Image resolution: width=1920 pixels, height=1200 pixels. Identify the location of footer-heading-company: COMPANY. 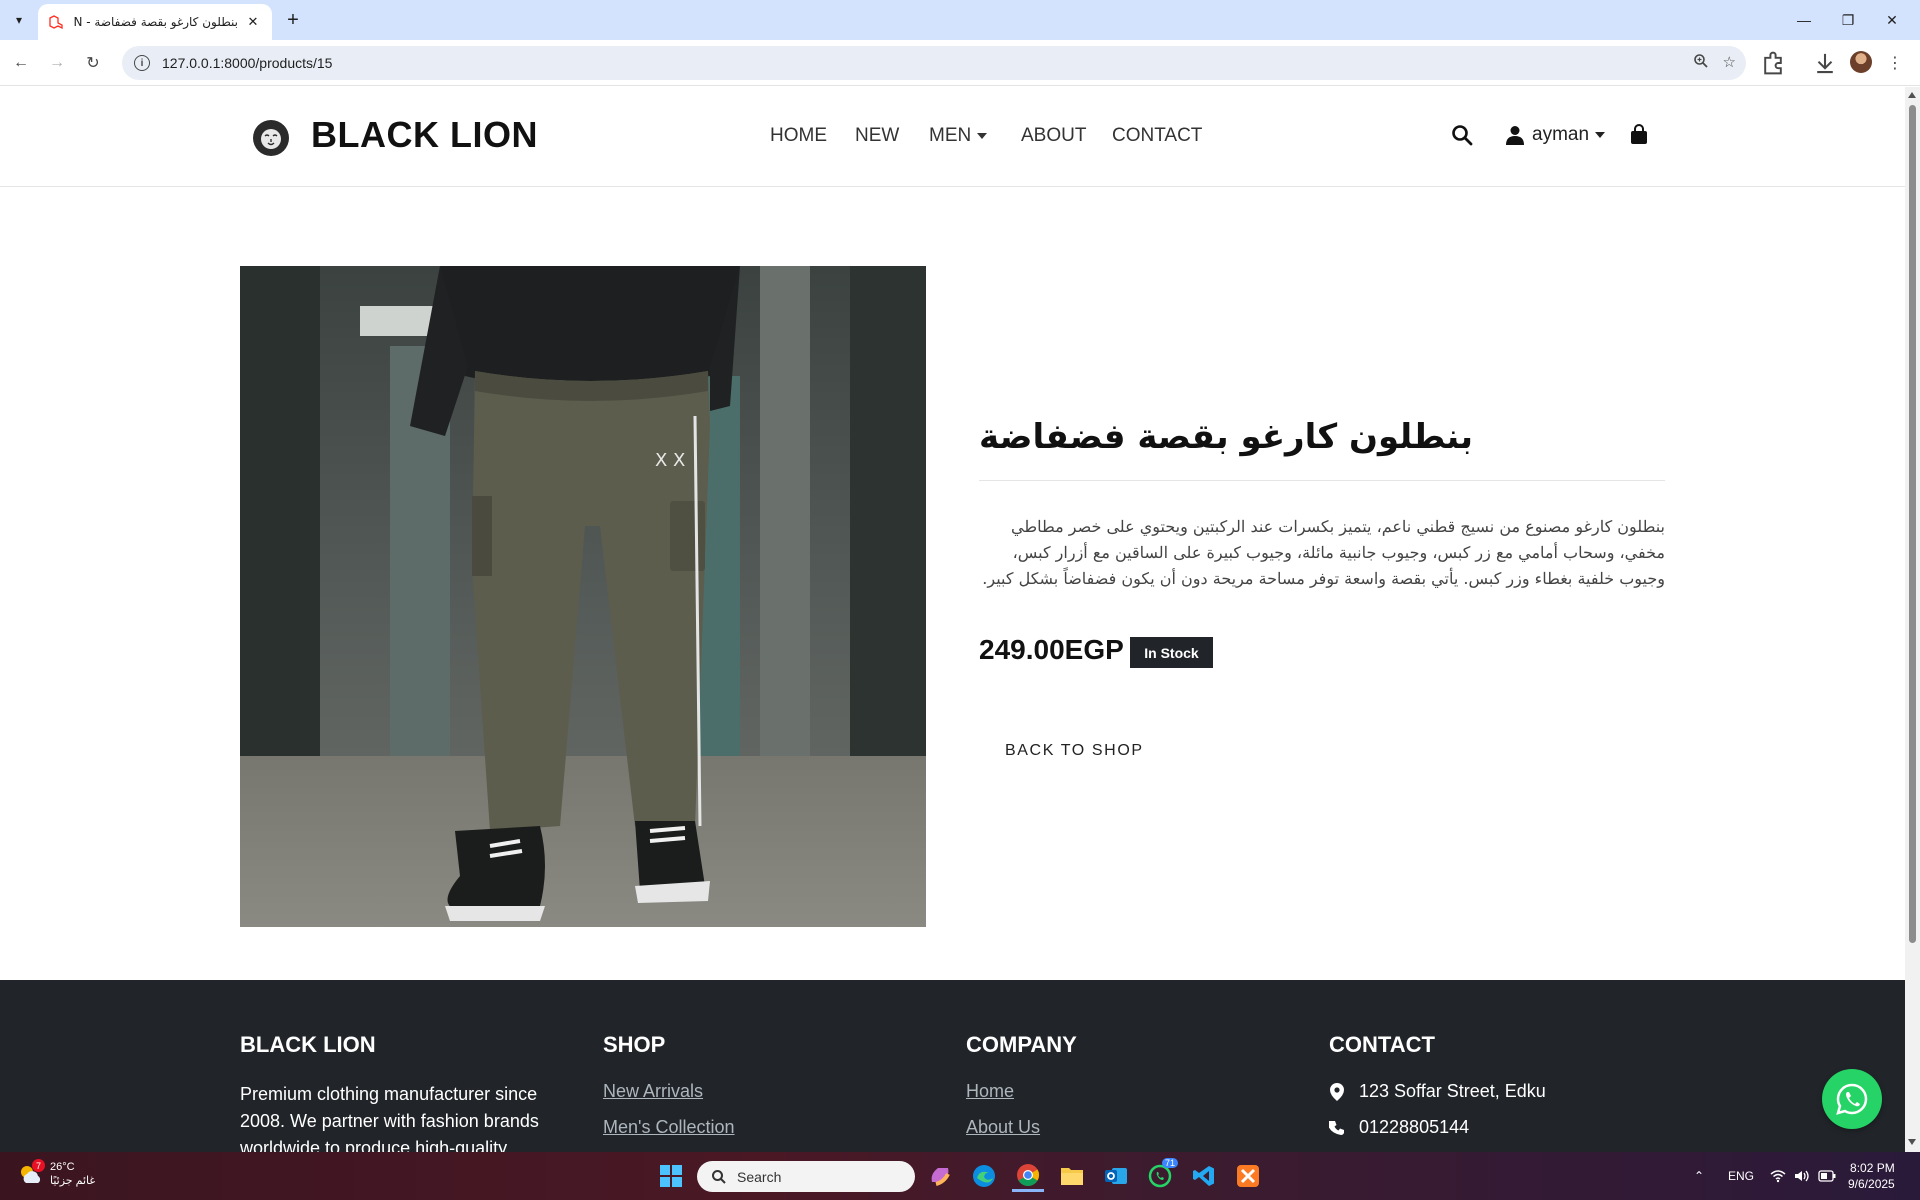
(1021, 1044).